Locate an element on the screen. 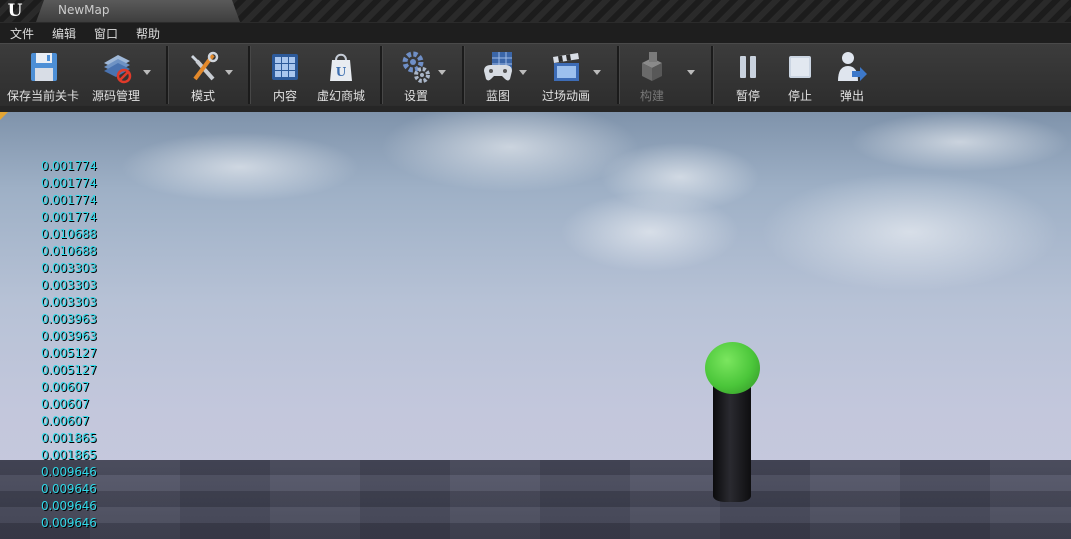 The height and width of the screenshot is (539, 1071). stop-button: 停止 is located at coordinates (800, 75).